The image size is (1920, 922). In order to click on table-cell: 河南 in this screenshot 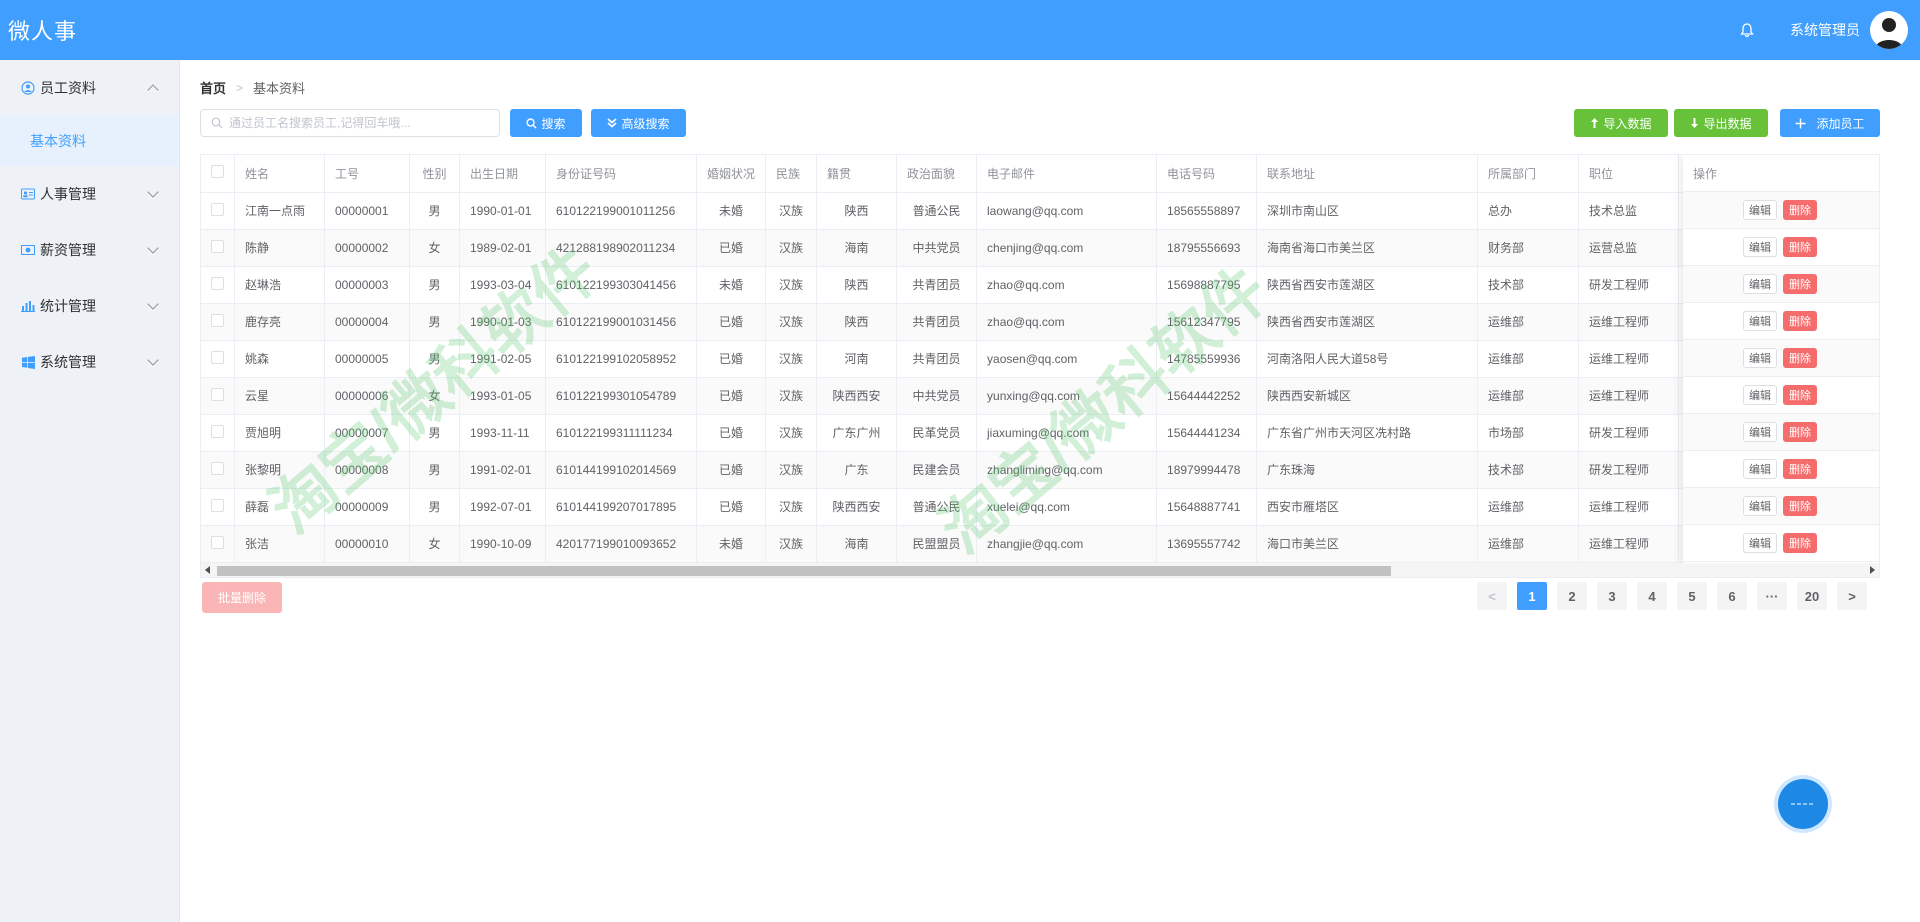, I will do `click(857, 359)`.